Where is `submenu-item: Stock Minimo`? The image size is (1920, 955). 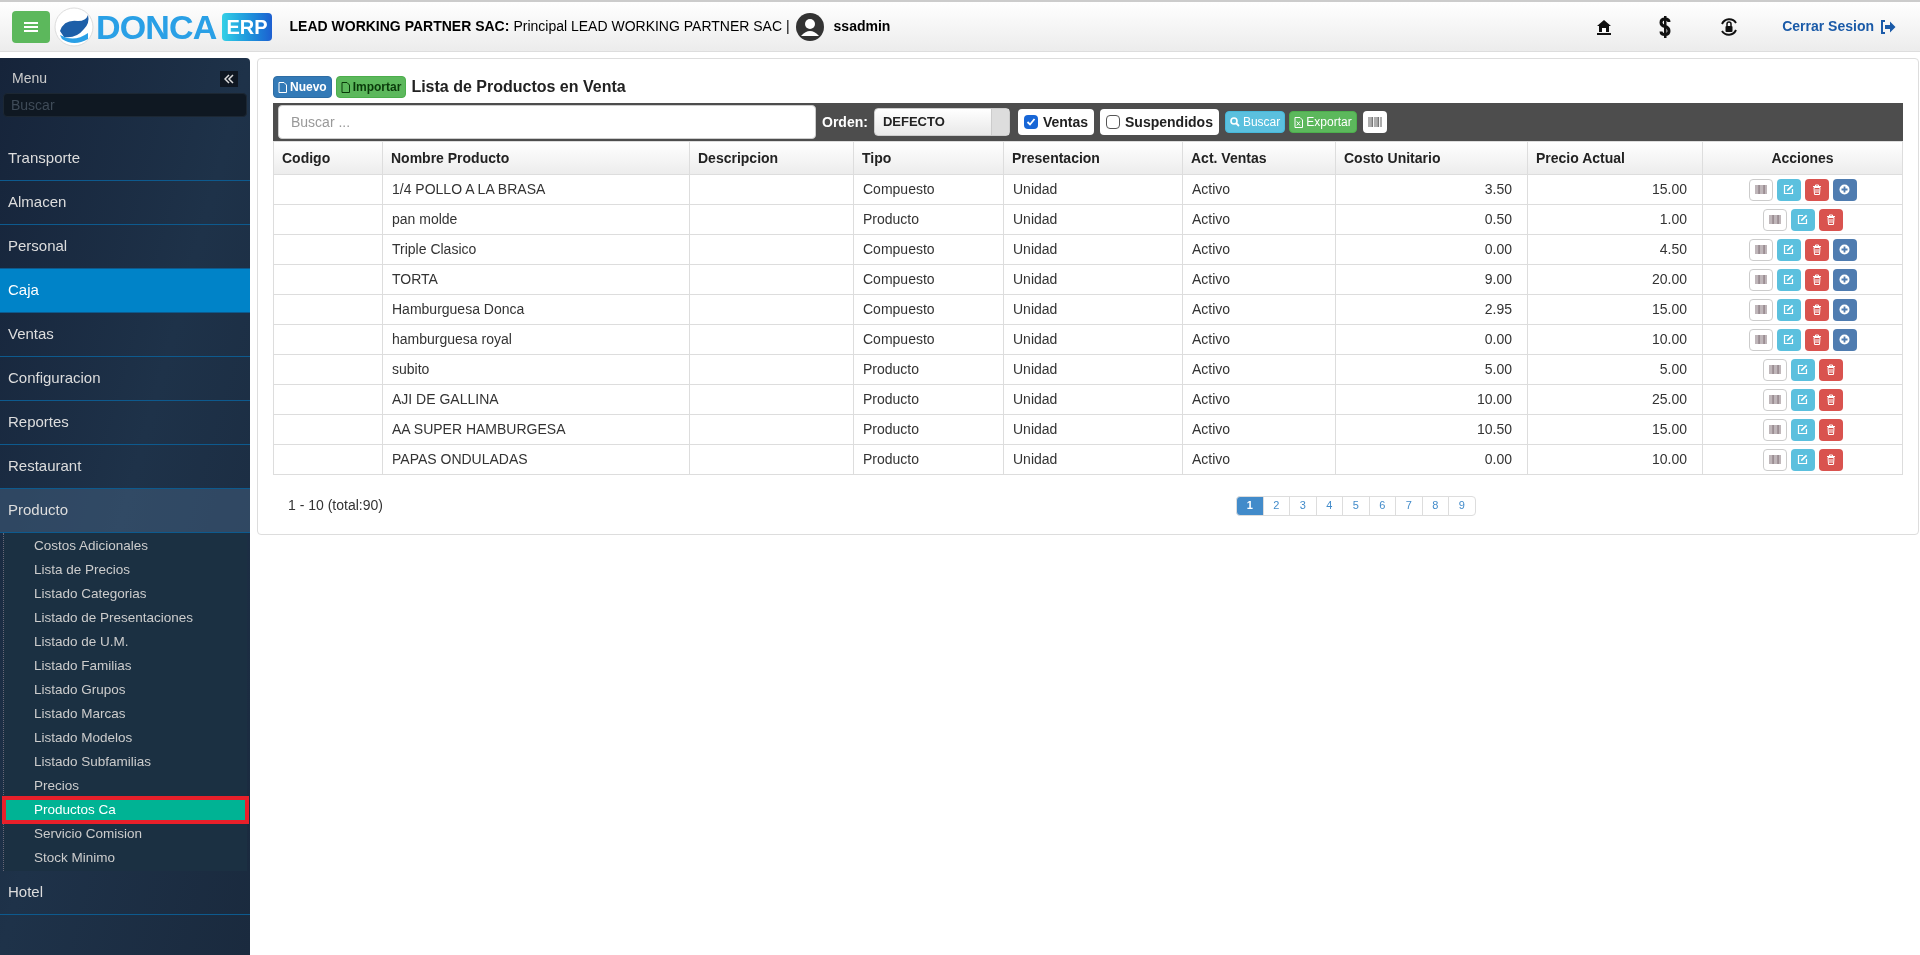
submenu-item: Stock Minimo is located at coordinates (125, 858).